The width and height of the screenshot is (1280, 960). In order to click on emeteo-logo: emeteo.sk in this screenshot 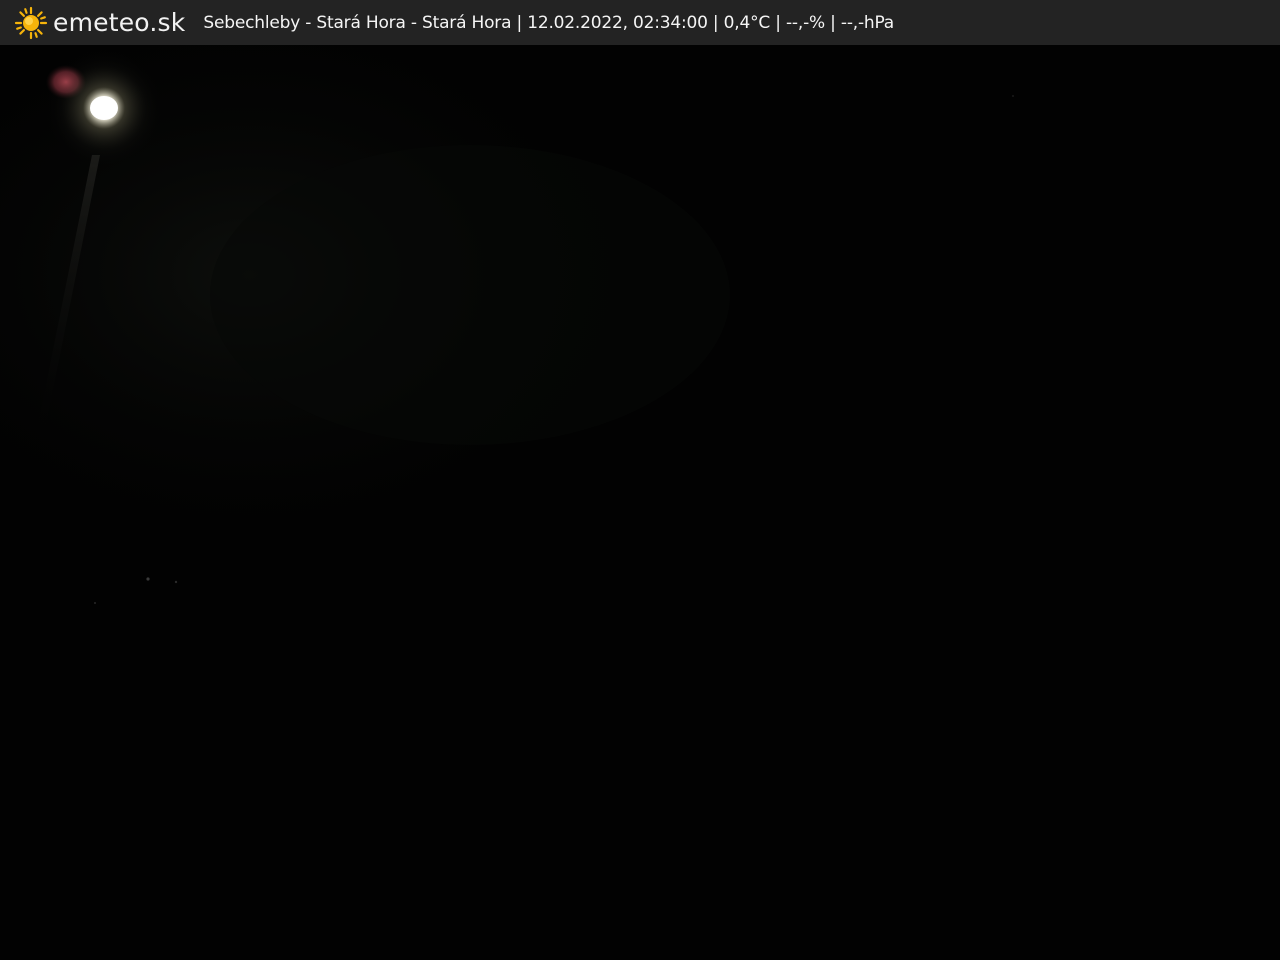, I will do `click(99, 22)`.